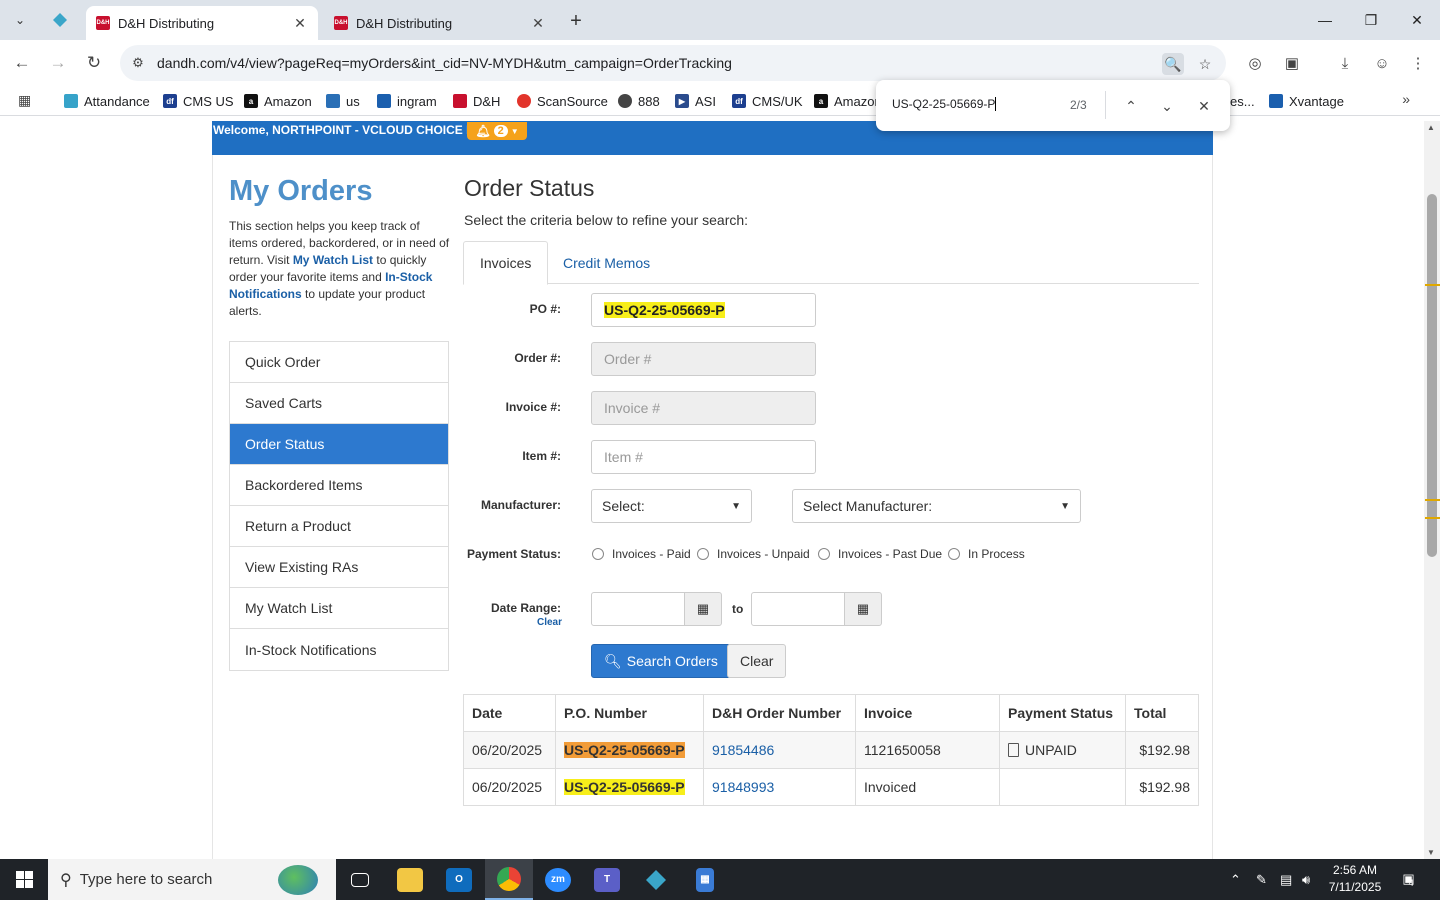 The image size is (1440, 900). Describe the element at coordinates (1406, 99) in the screenshot. I see `more-bookmarks-icon: »` at that location.